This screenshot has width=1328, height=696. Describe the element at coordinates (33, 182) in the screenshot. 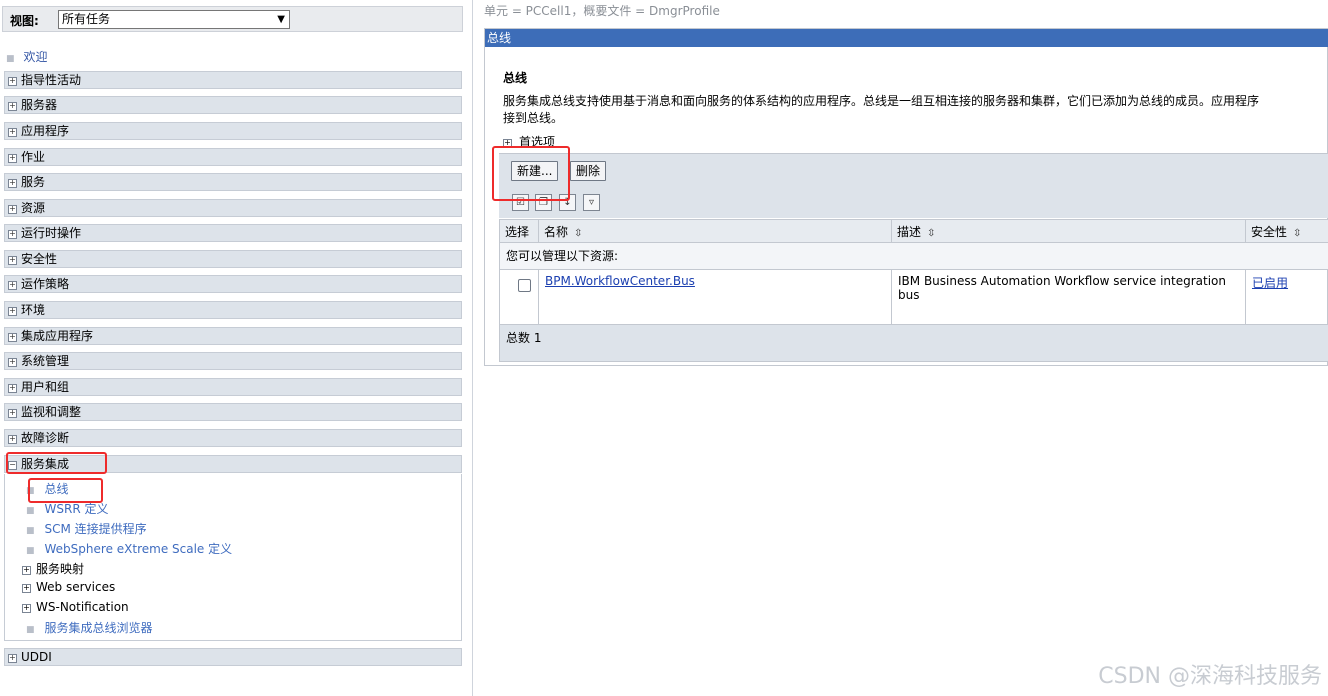

I see `nav-category-label: 服务` at that location.